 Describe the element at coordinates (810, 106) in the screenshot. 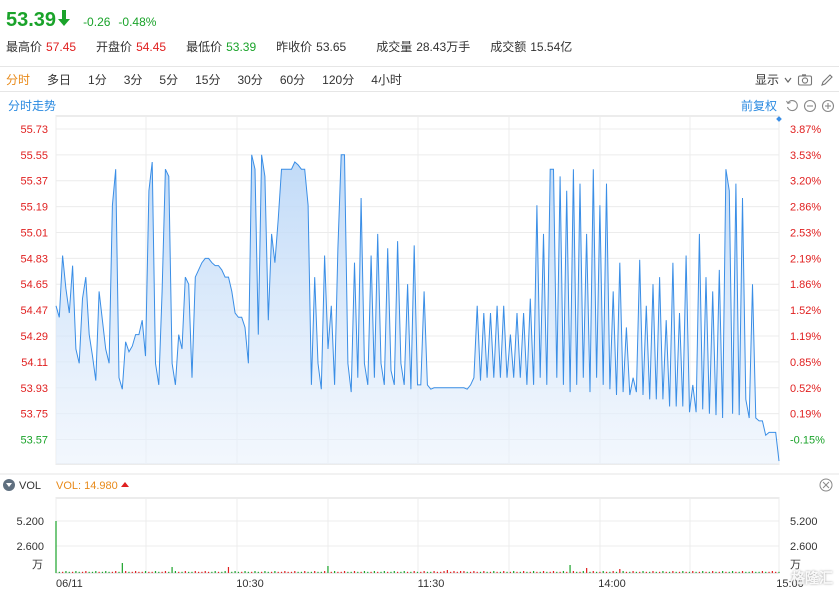

I see `zoom-out-icon` at that location.